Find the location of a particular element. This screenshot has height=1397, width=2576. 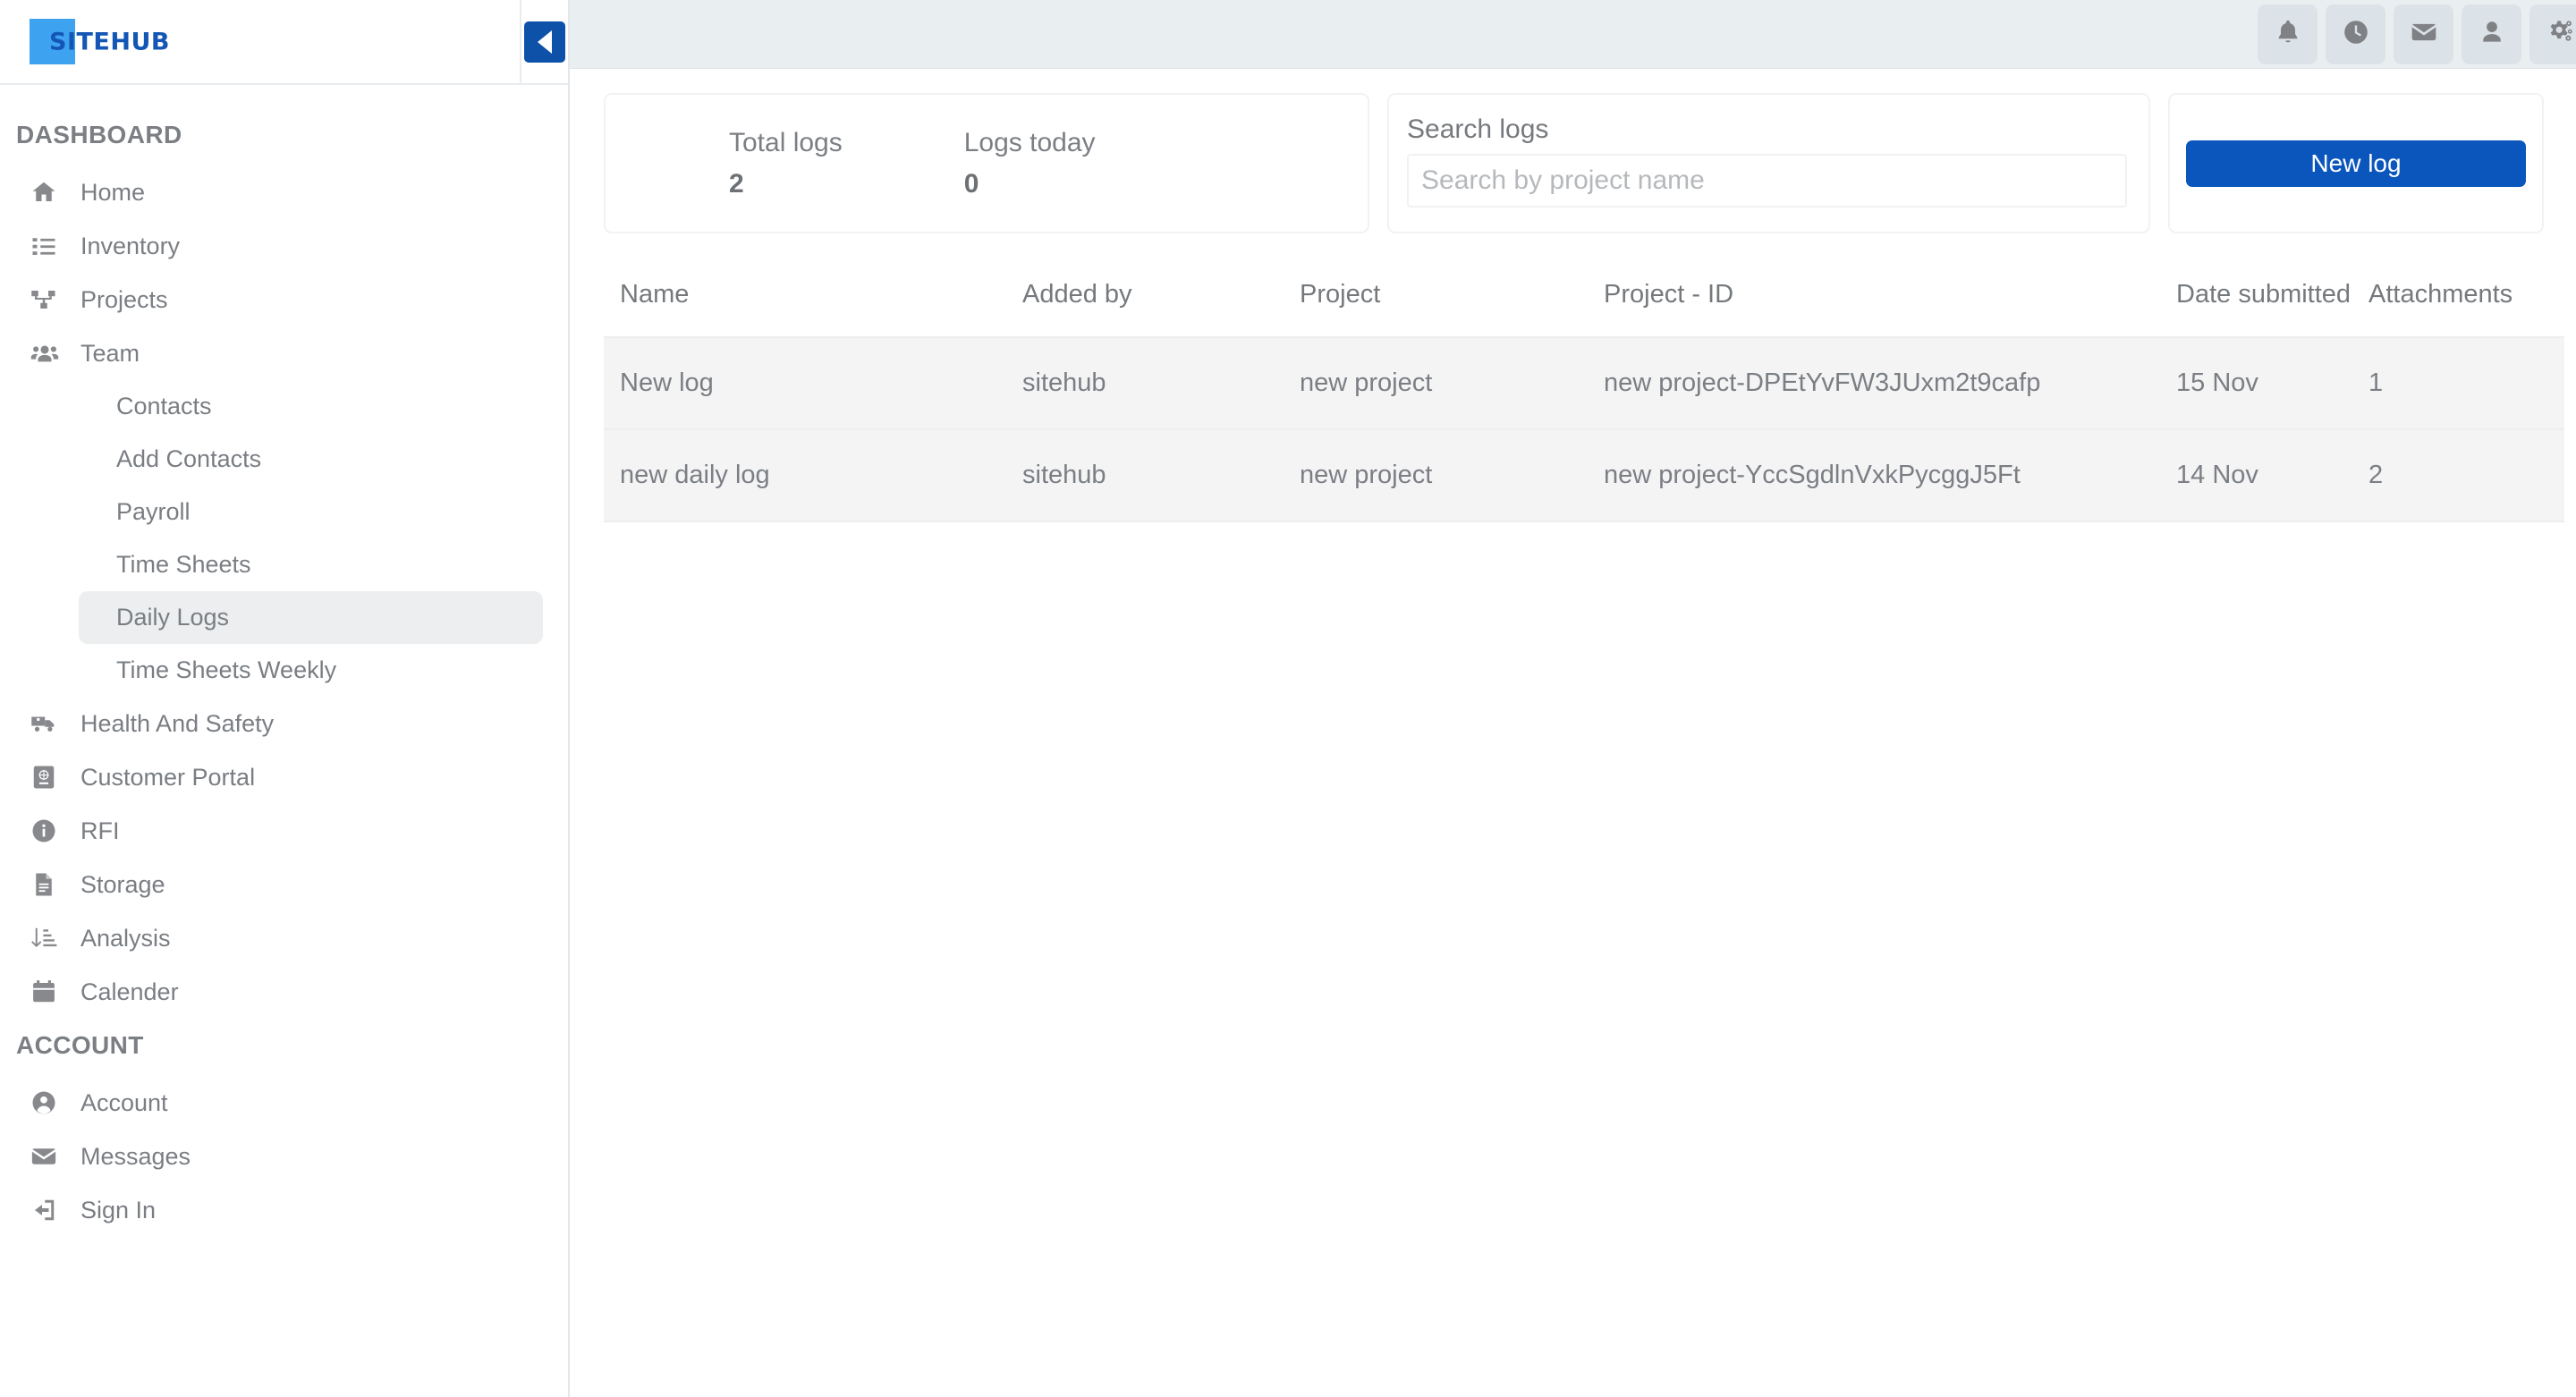

sidebar-item-projects: Projects is located at coordinates (284, 300).